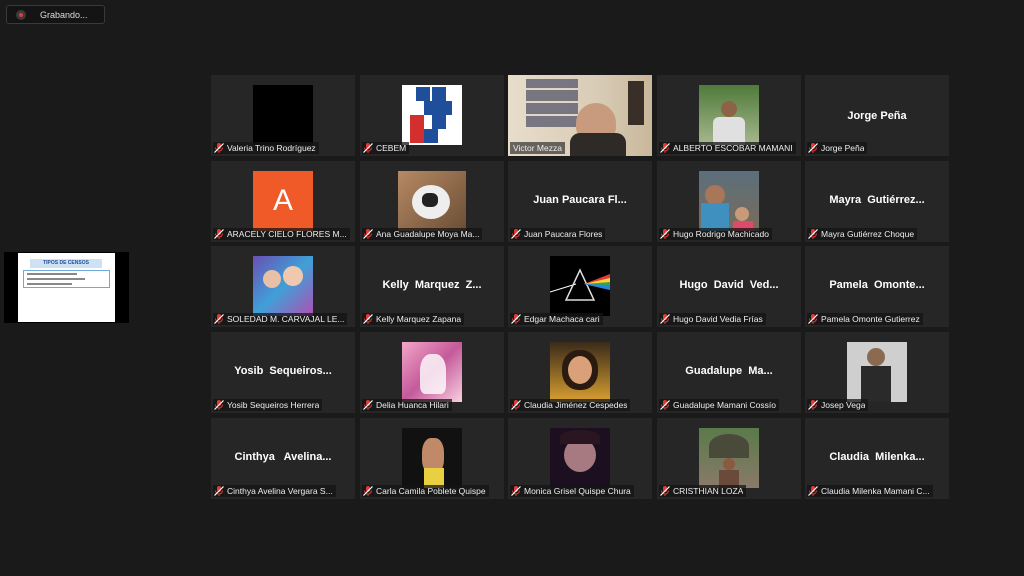  I want to click on participant-name: Pamela Omonte Gutierrez, so click(870, 319).